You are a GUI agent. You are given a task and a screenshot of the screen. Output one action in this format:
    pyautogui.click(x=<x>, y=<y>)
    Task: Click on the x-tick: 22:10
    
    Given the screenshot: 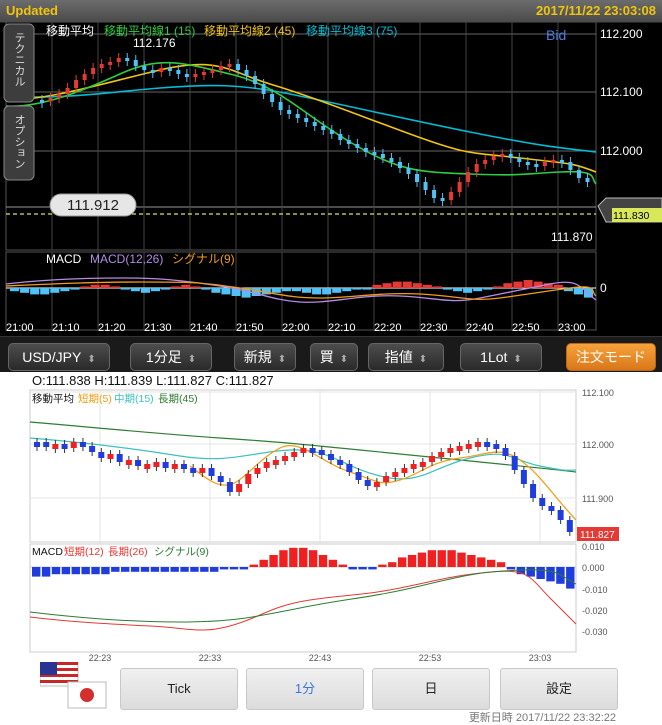 What is the action you would take?
    pyautogui.click(x=342, y=328)
    